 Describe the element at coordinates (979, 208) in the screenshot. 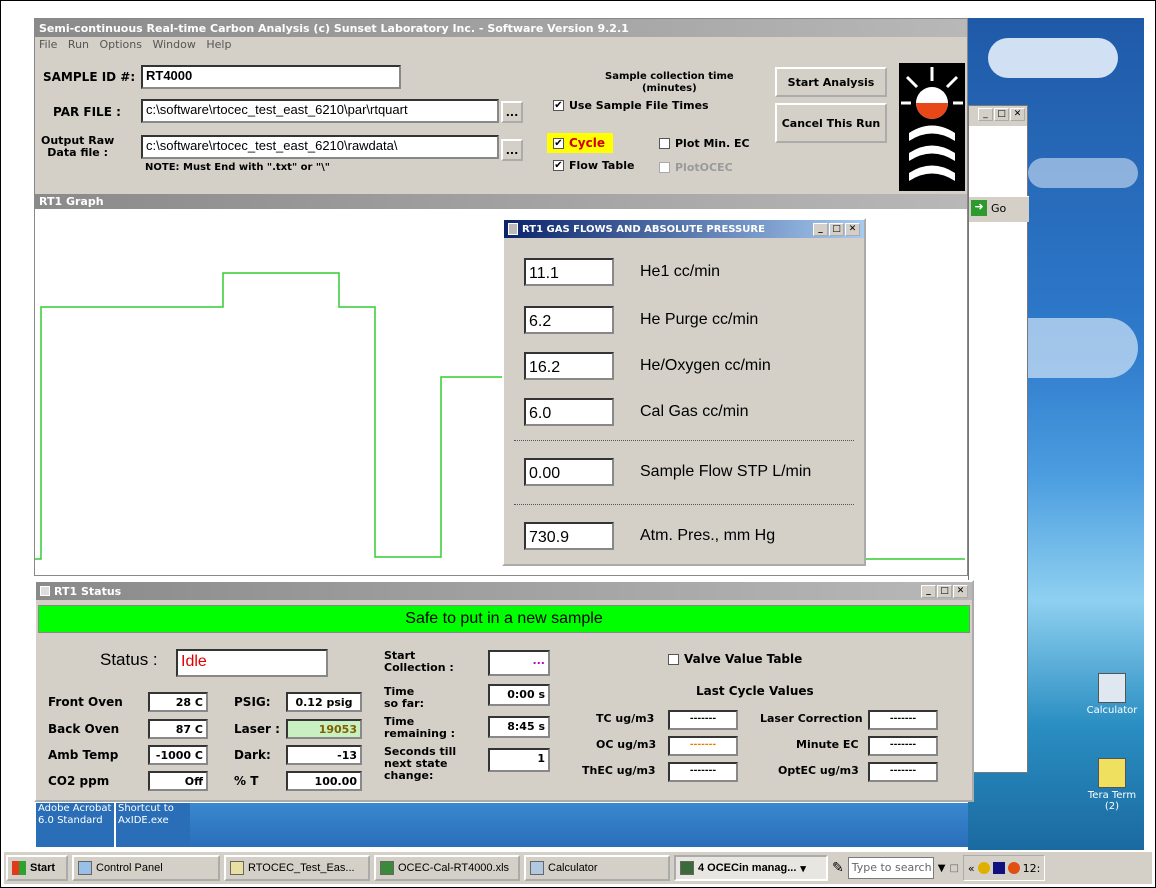

I see `go-arrow-icon: ➜` at that location.